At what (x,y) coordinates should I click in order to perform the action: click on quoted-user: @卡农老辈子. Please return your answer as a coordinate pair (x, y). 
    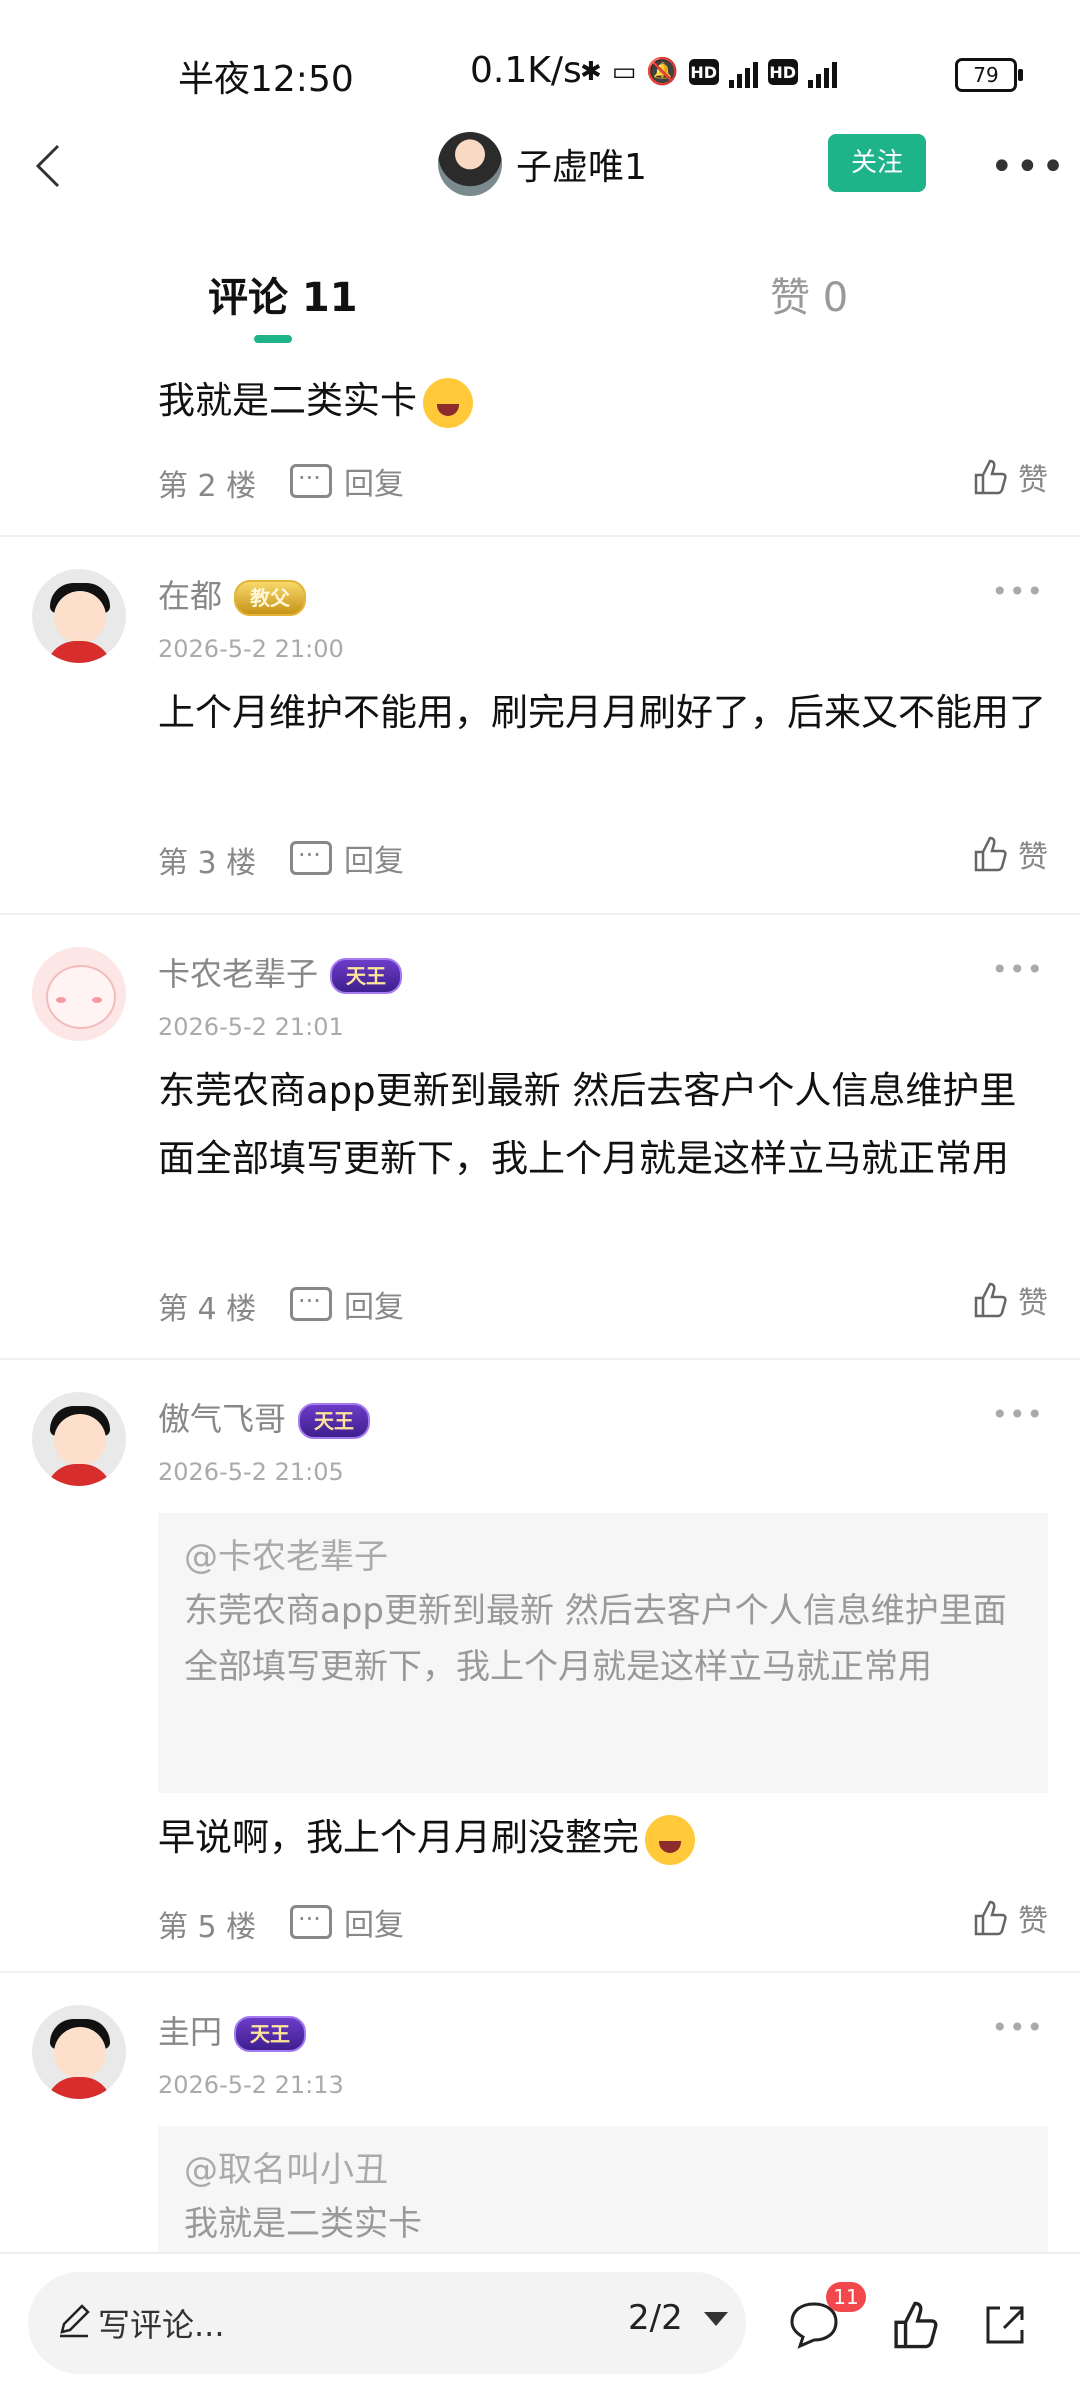
    Looking at the image, I should click on (603, 1557).